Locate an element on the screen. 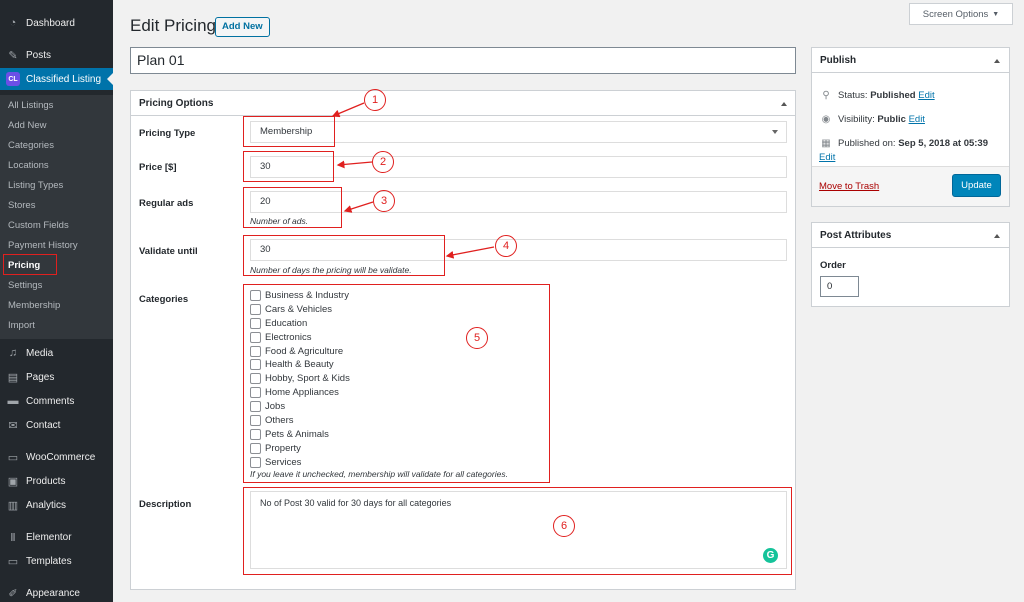  status-value: Published is located at coordinates (893, 95).